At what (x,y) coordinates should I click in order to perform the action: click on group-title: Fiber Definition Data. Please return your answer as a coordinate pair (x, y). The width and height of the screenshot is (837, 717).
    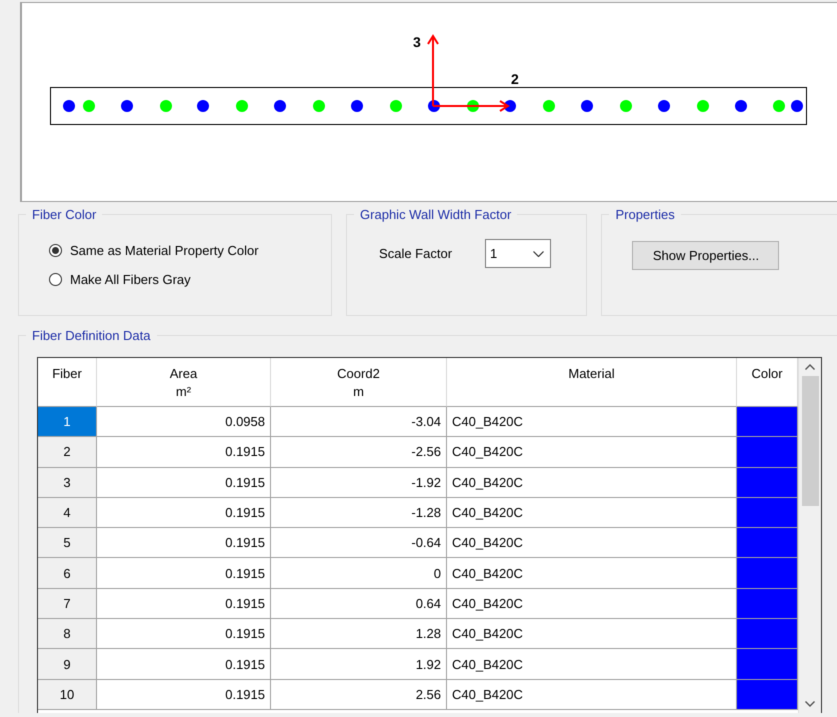
    Looking at the image, I should click on (91, 335).